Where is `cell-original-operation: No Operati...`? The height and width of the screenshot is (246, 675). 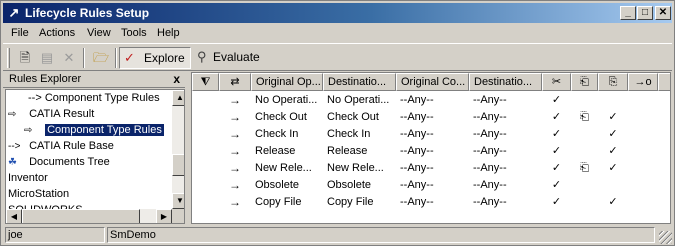 cell-original-operation: No Operati... is located at coordinates (287, 100).